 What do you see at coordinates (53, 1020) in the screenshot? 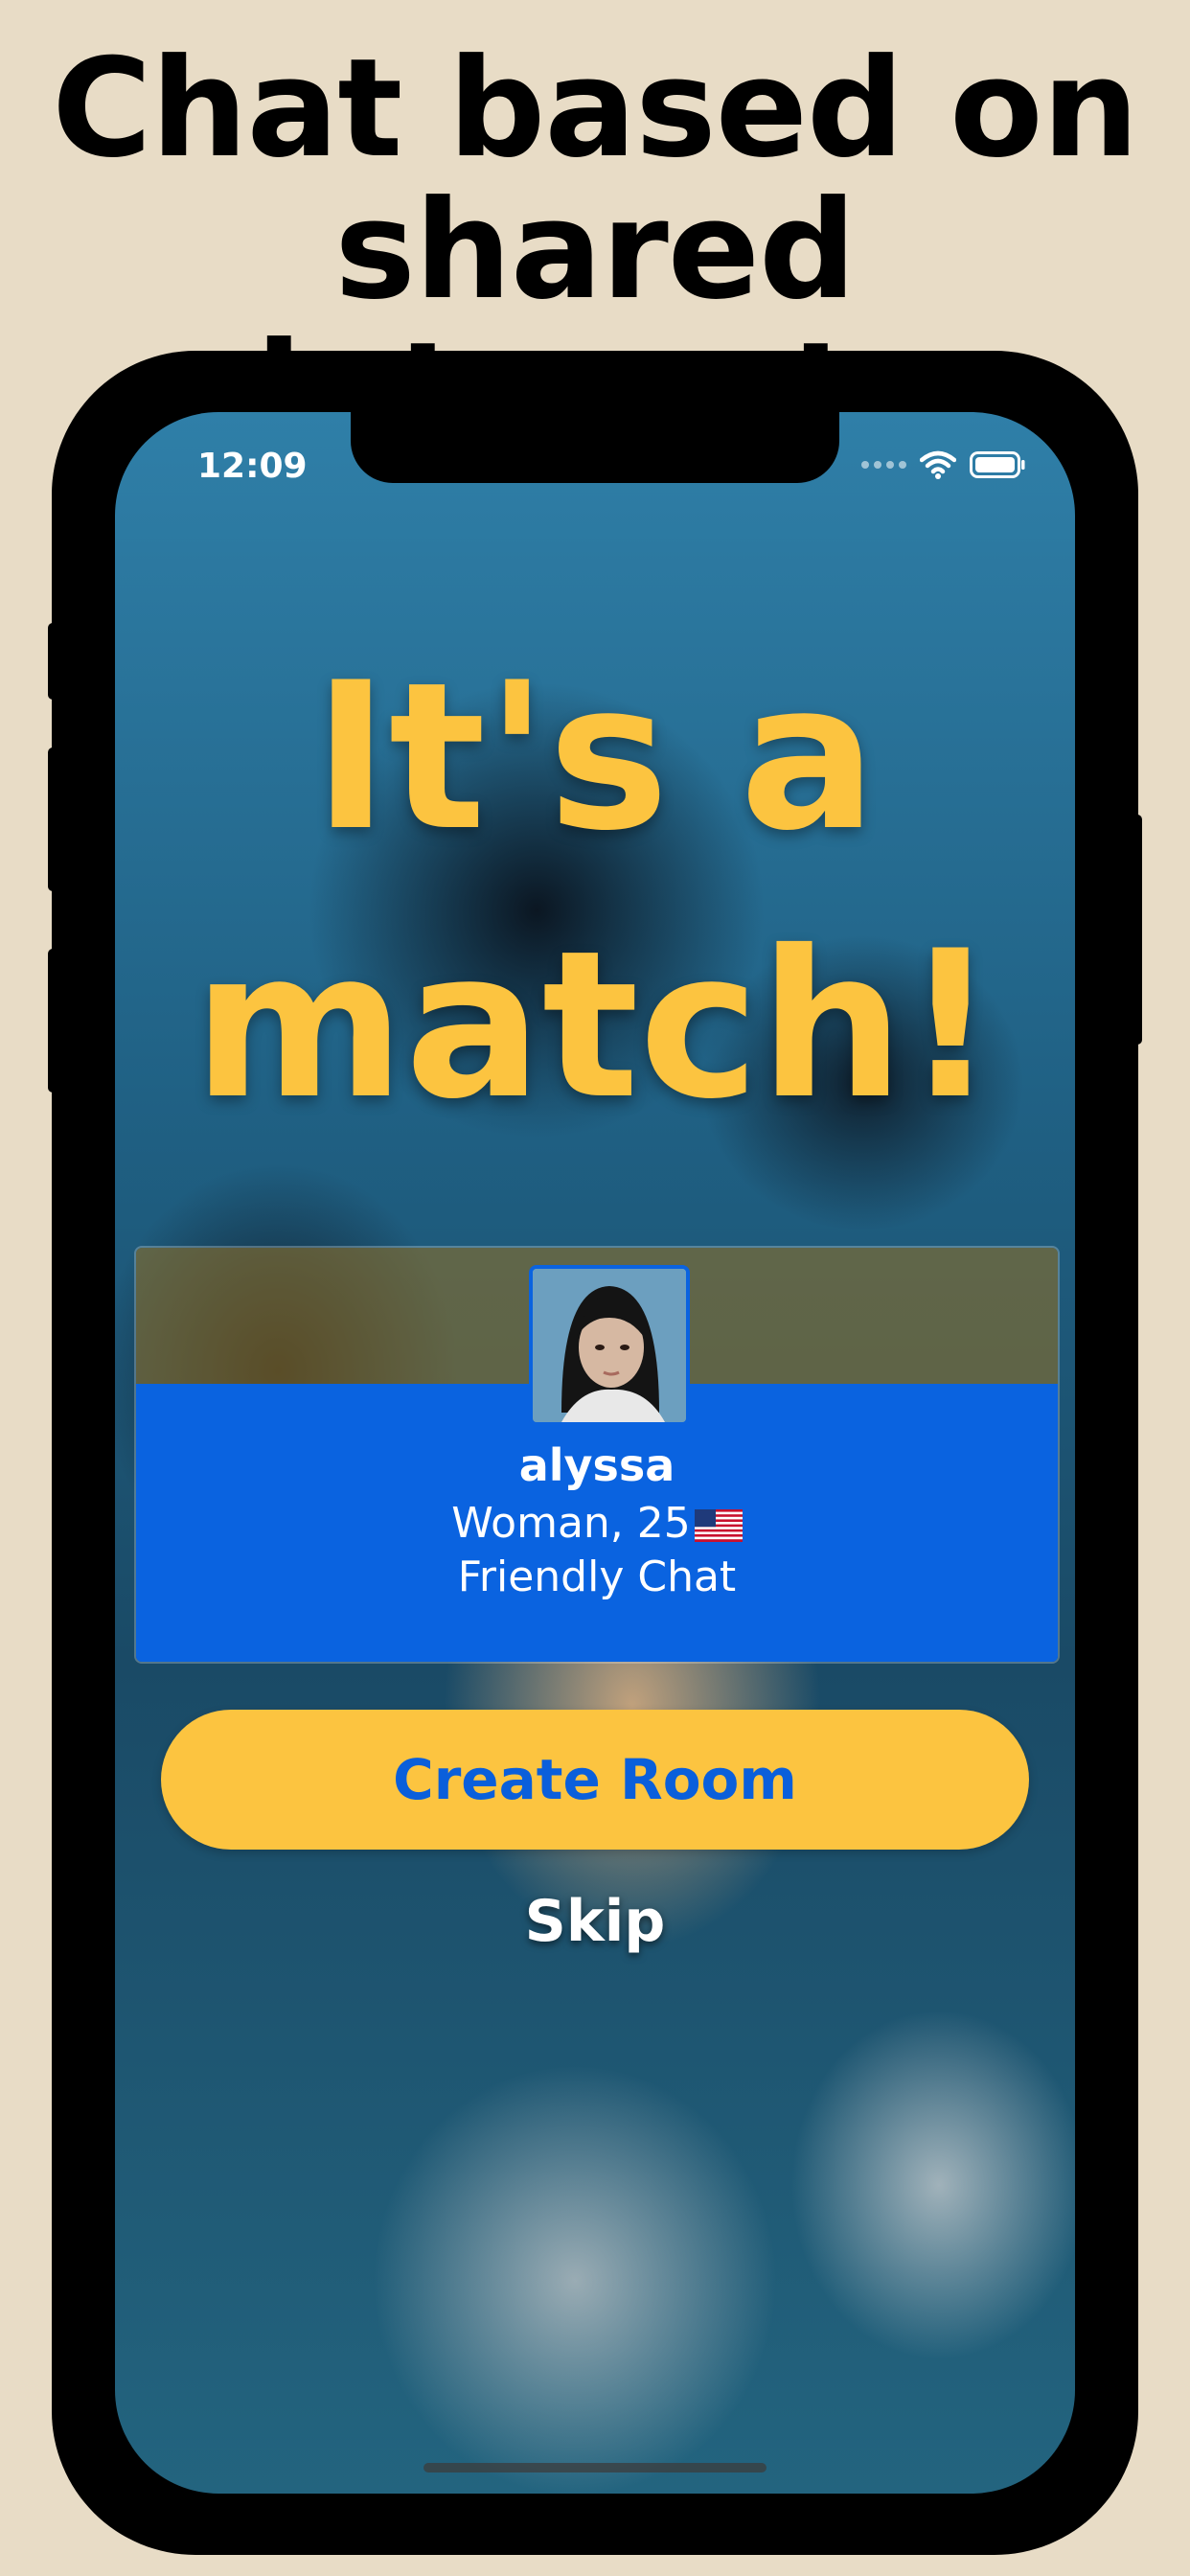
I see `phone-side-button-volume-down` at bounding box center [53, 1020].